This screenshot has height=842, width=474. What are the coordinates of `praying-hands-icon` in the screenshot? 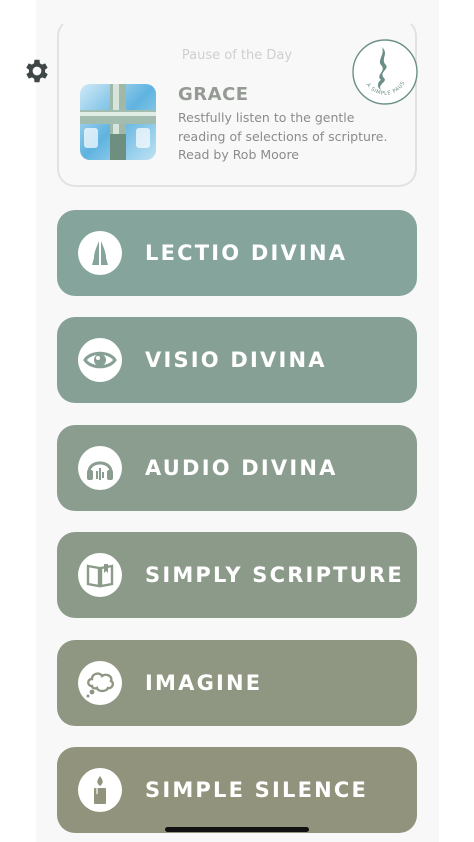 It's located at (100, 253).